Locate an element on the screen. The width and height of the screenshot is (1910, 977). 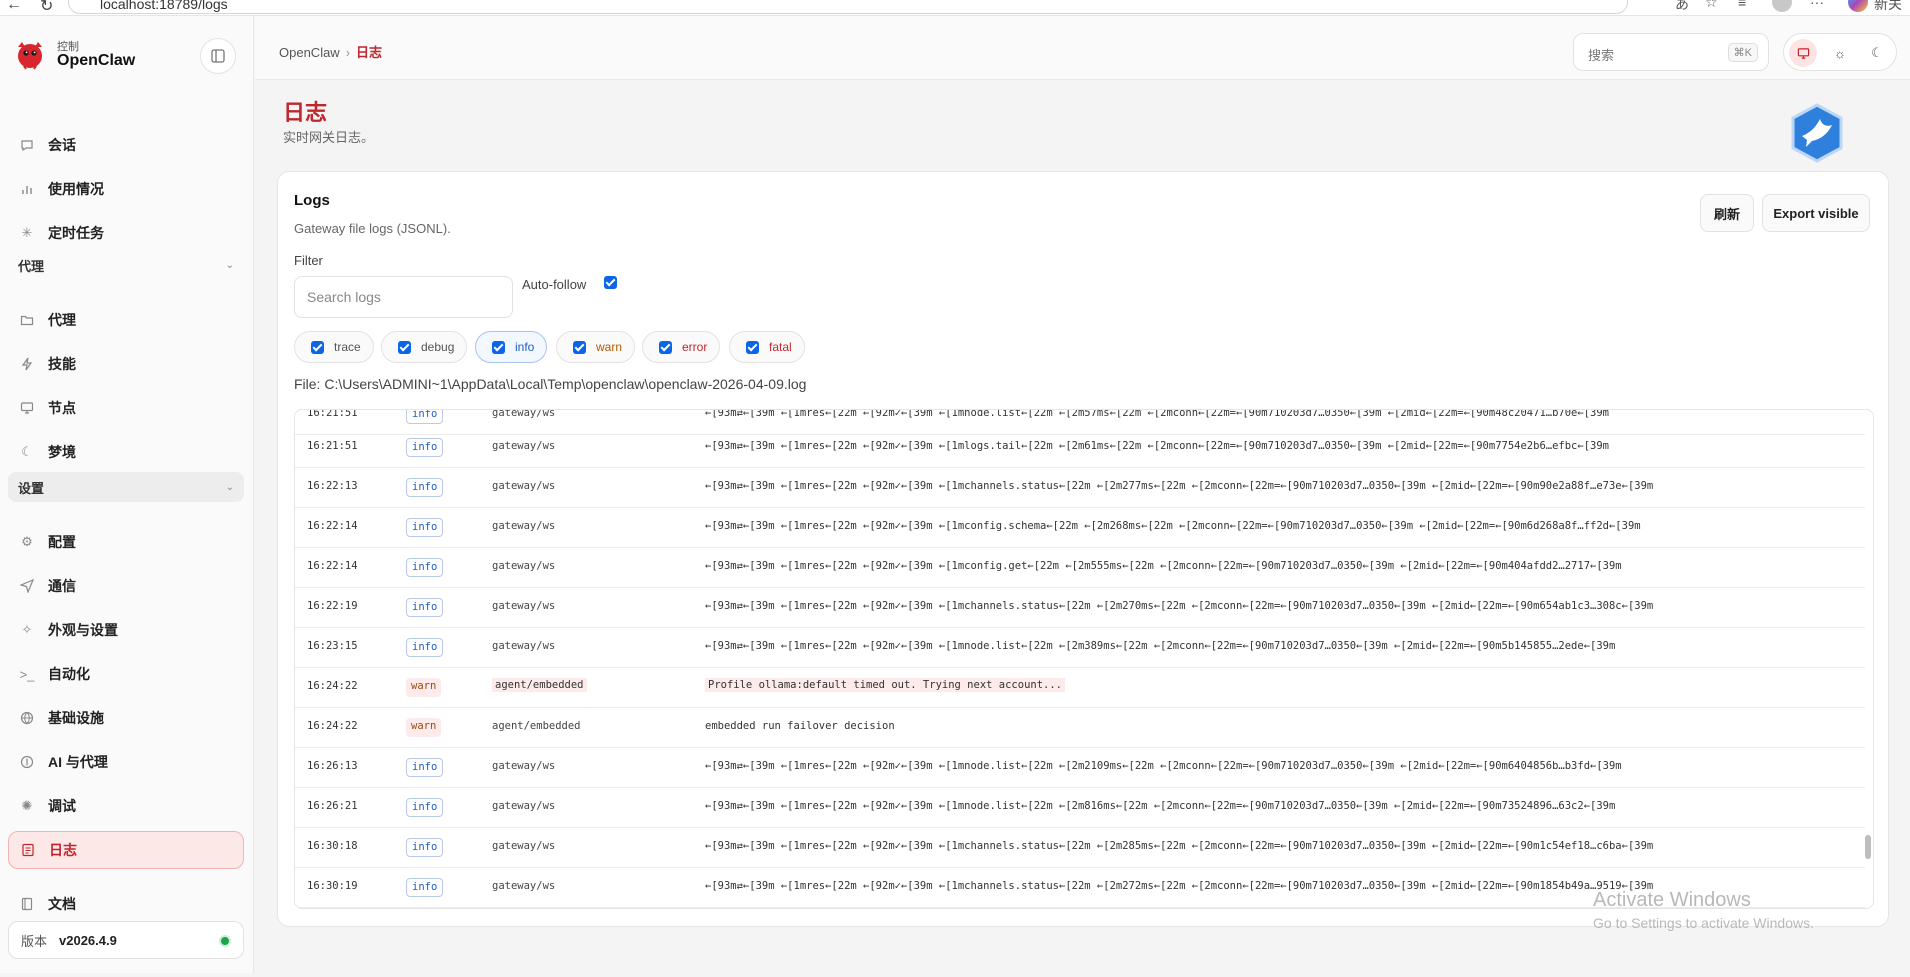
log-scrollbar-thumb is located at coordinates (1868, 847).